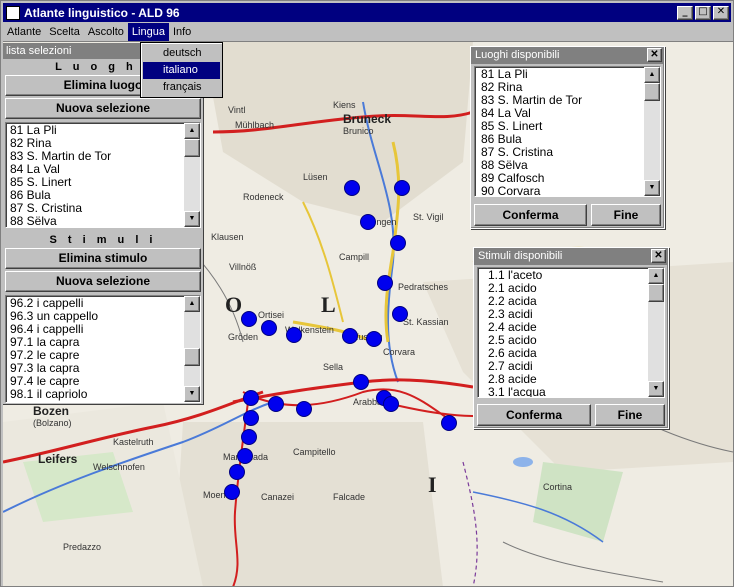 This screenshot has height=587, width=734. What do you see at coordinates (530, 215) in the screenshot?
I see `luoghi-conferma-button: Conferma` at bounding box center [530, 215].